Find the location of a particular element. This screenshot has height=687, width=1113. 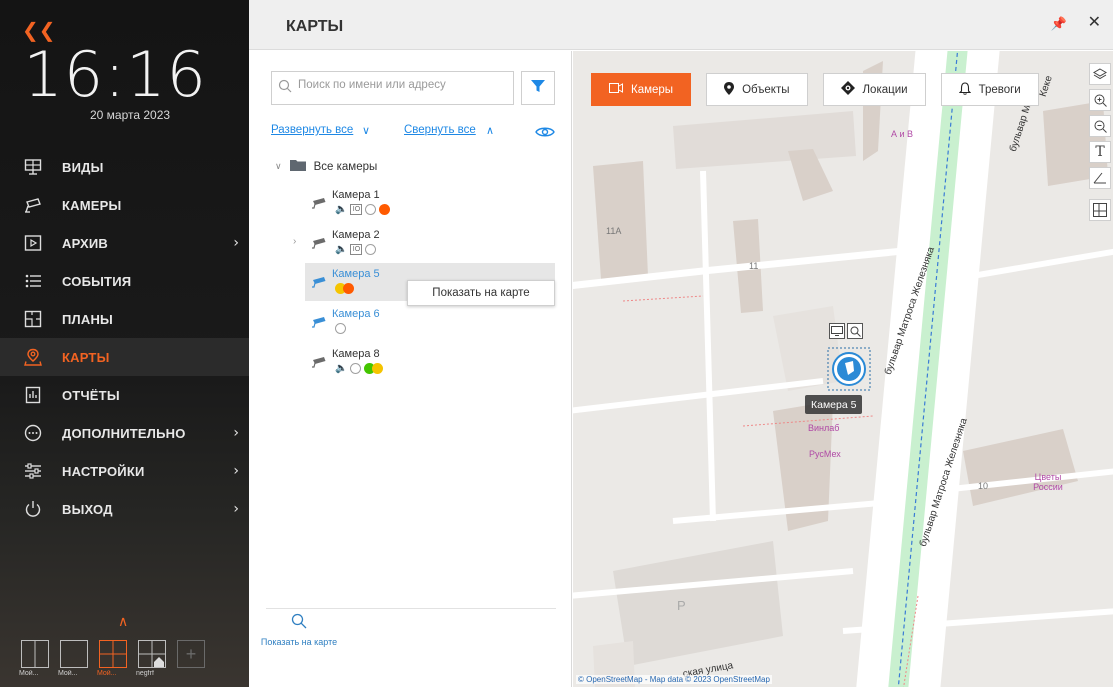

camera-name: Камера 8 is located at coordinates (356, 354).